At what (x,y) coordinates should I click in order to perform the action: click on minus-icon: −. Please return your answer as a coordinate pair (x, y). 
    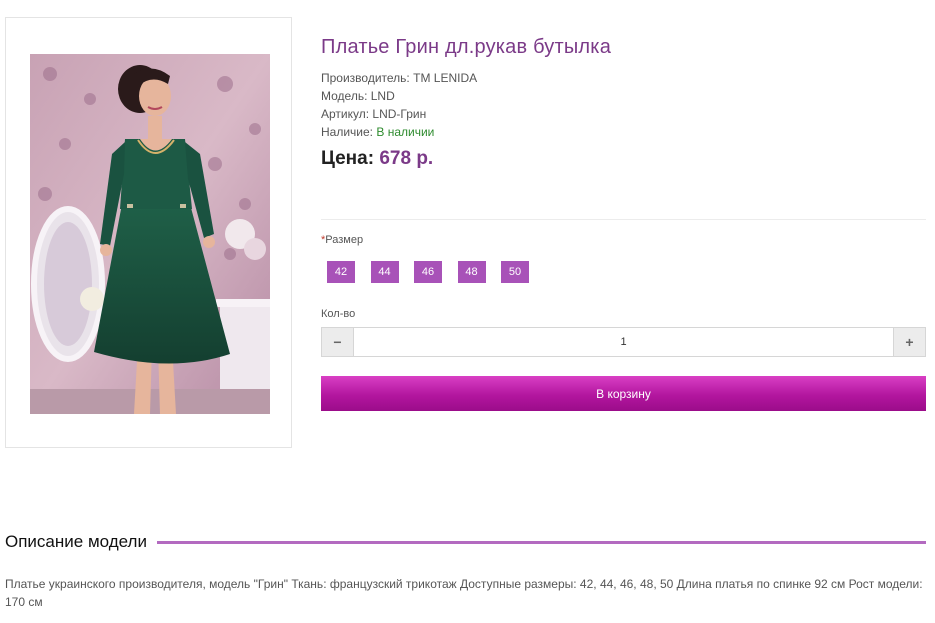
    Looking at the image, I should click on (337, 342).